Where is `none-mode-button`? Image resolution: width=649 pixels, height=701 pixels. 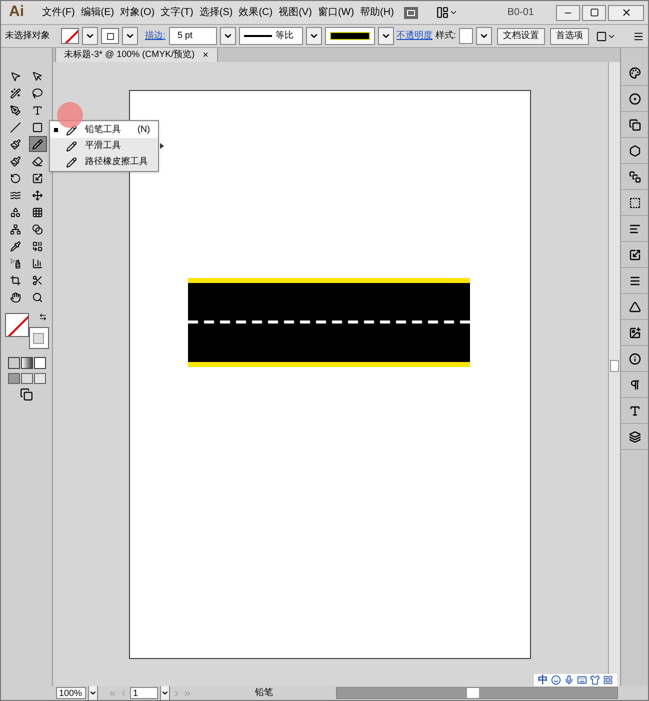
none-mode-button is located at coordinates (40, 363).